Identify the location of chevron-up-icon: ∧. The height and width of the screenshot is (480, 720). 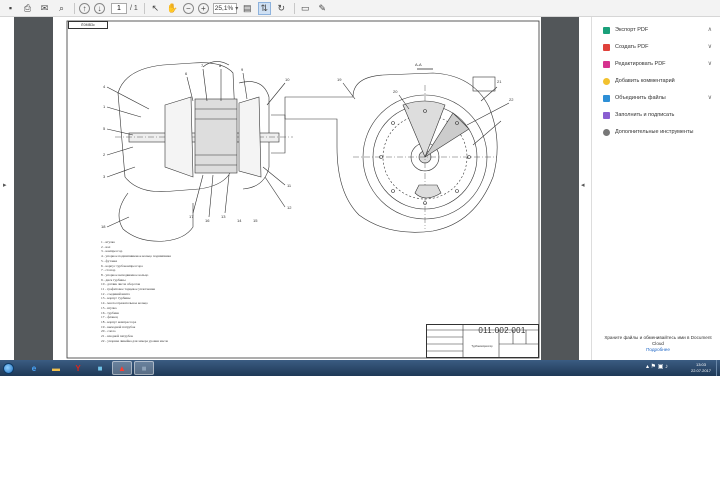
(709, 30).